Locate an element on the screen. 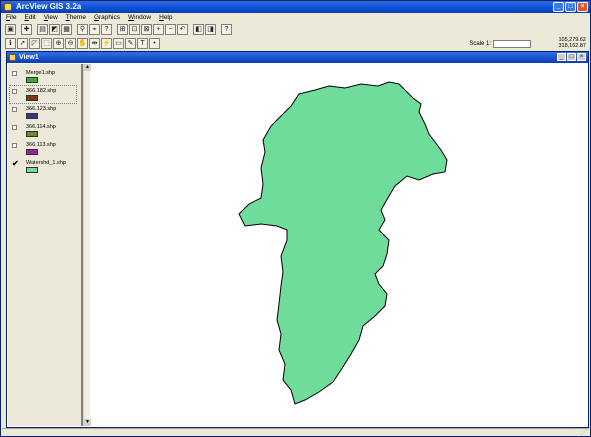 The height and width of the screenshot is (437, 591). text-tool-icon: T is located at coordinates (142, 43).